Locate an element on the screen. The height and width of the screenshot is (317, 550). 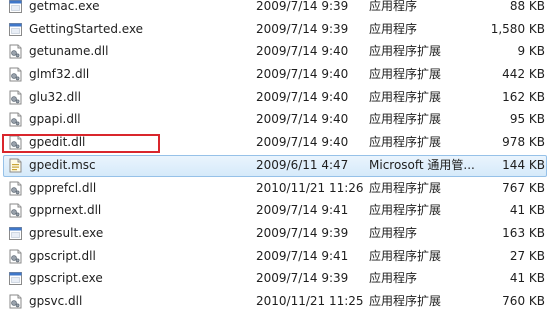
file-name: gpresult.exe is located at coordinates (66, 232).